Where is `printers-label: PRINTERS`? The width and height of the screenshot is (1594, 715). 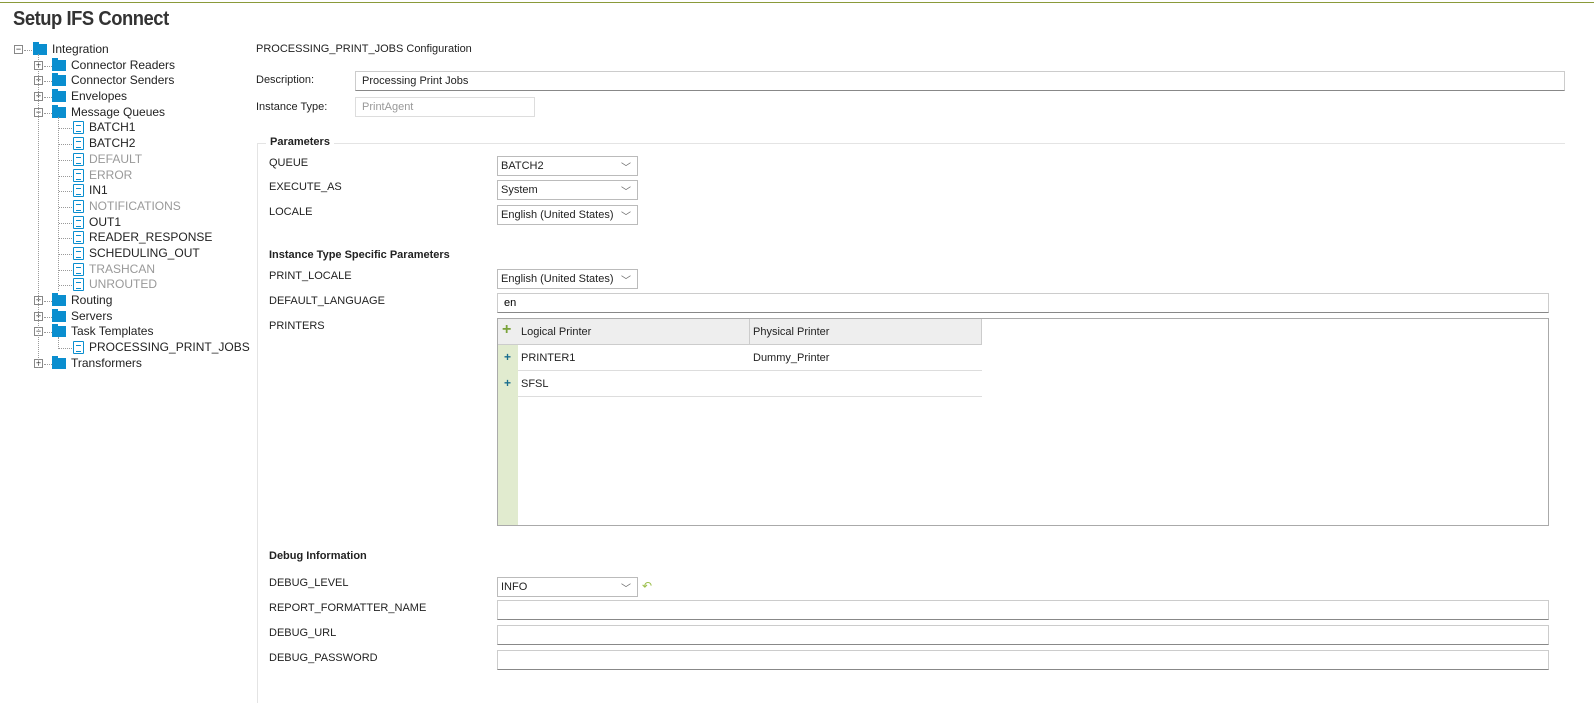
printers-label: PRINTERS is located at coordinates (297, 326).